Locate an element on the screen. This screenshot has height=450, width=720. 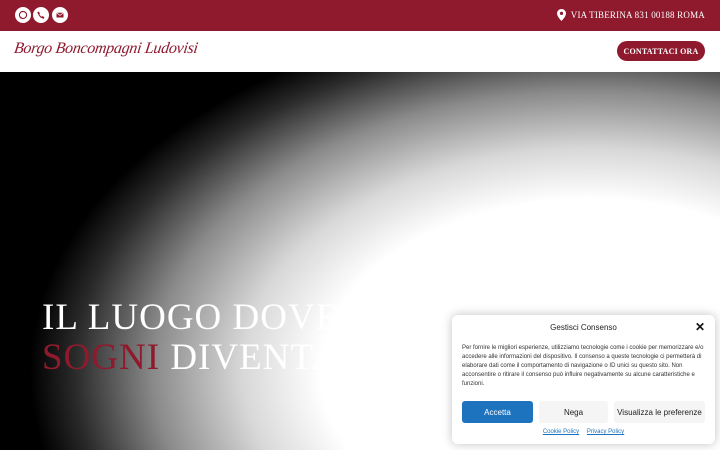
consent-title: Gestisci Consenso is located at coordinates (583, 327).